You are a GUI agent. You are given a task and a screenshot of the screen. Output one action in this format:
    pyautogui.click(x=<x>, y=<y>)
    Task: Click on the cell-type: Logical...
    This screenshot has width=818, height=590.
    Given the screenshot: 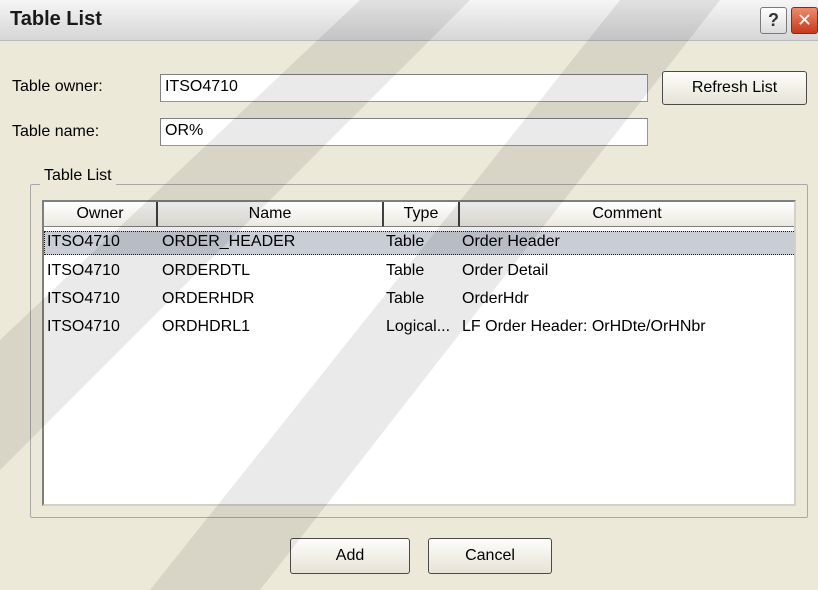 What is the action you would take?
    pyautogui.click(x=418, y=326)
    